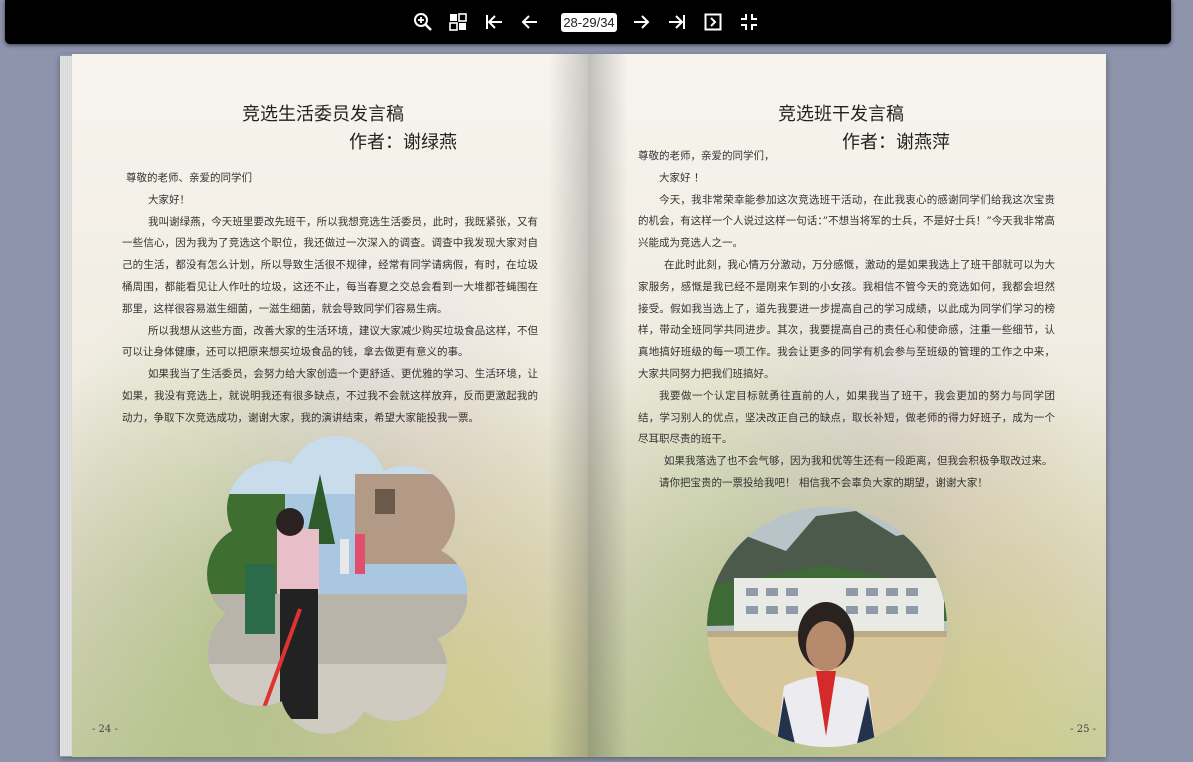 This screenshot has width=1193, height=762. I want to click on thumbnails-icon, so click(458, 22).